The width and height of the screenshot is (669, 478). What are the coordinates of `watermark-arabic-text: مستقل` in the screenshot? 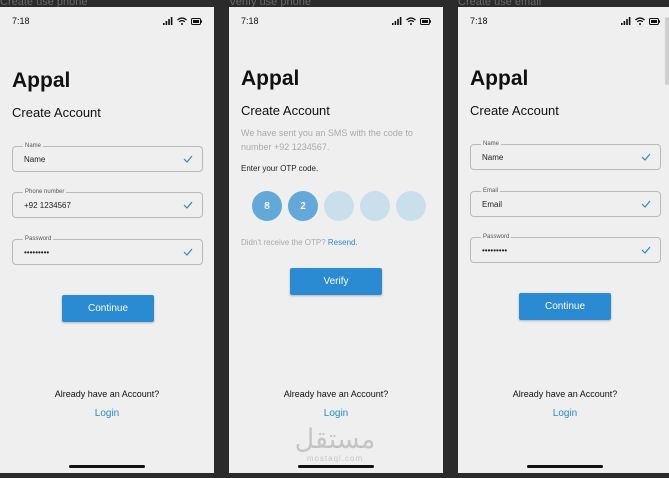 It's located at (335, 439).